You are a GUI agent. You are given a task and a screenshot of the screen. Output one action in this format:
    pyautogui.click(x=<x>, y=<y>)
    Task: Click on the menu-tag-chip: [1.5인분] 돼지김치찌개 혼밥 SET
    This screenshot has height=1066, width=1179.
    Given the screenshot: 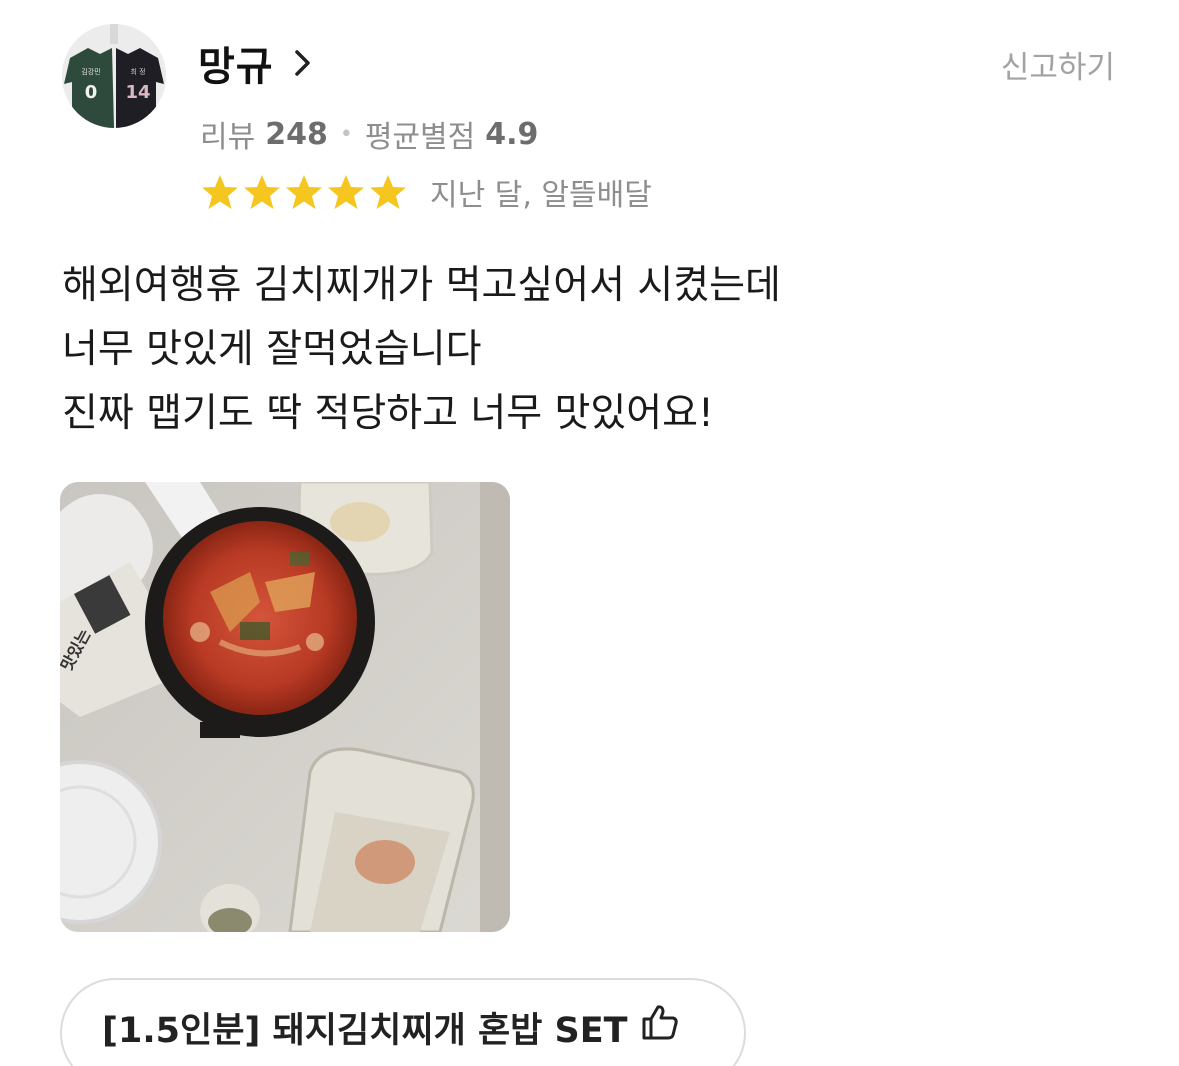 What is the action you would take?
    pyautogui.click(x=403, y=1022)
    